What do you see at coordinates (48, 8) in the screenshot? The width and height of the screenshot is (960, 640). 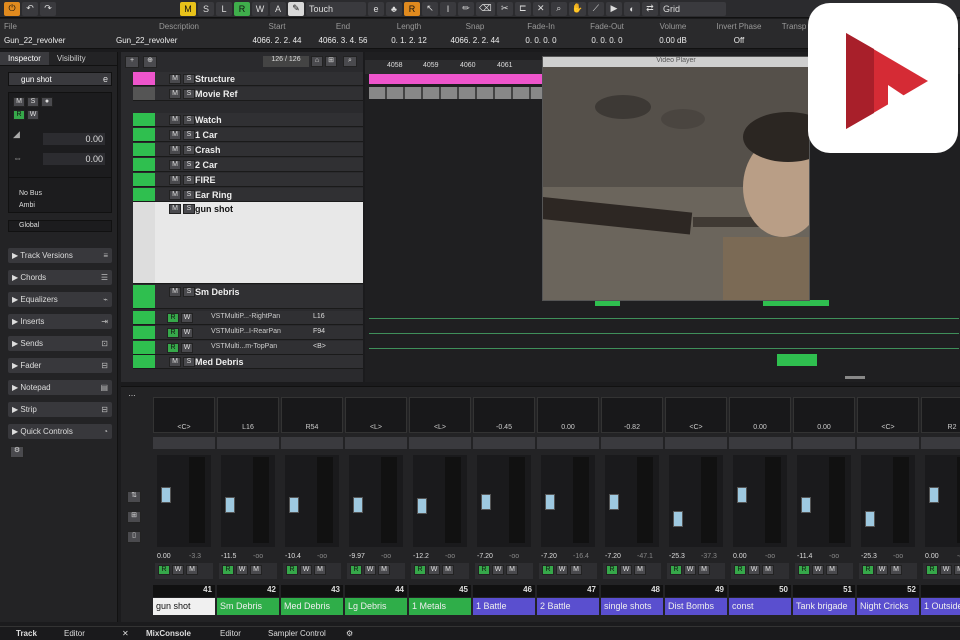 I see `redo-button: ↷` at bounding box center [48, 8].